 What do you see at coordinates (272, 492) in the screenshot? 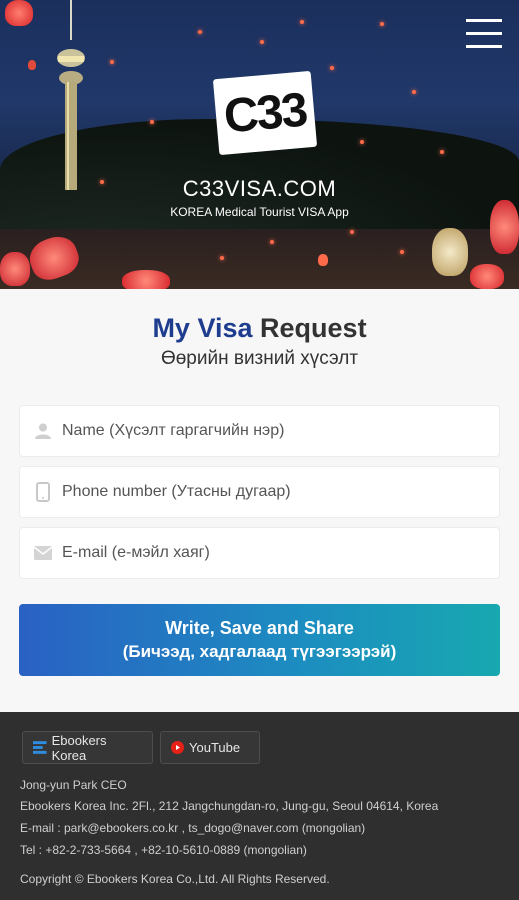
I see `phone-input` at bounding box center [272, 492].